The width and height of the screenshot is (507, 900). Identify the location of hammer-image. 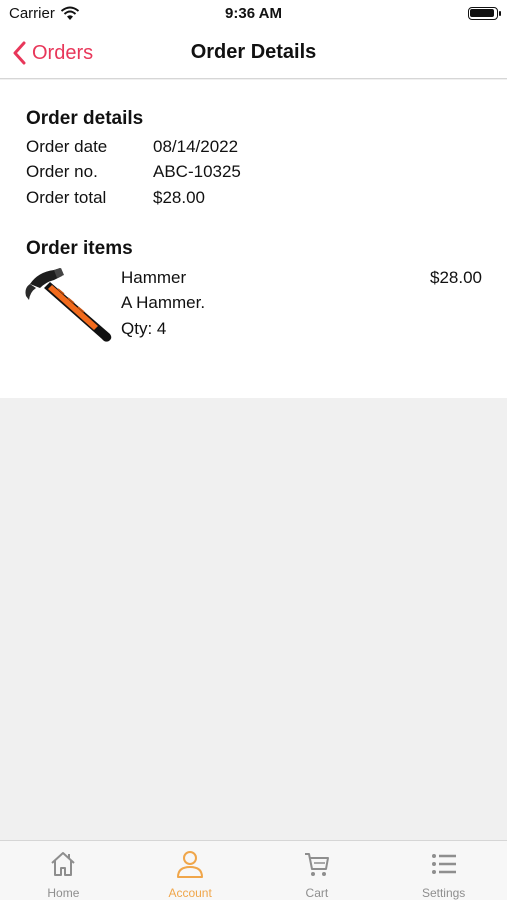
(68, 305).